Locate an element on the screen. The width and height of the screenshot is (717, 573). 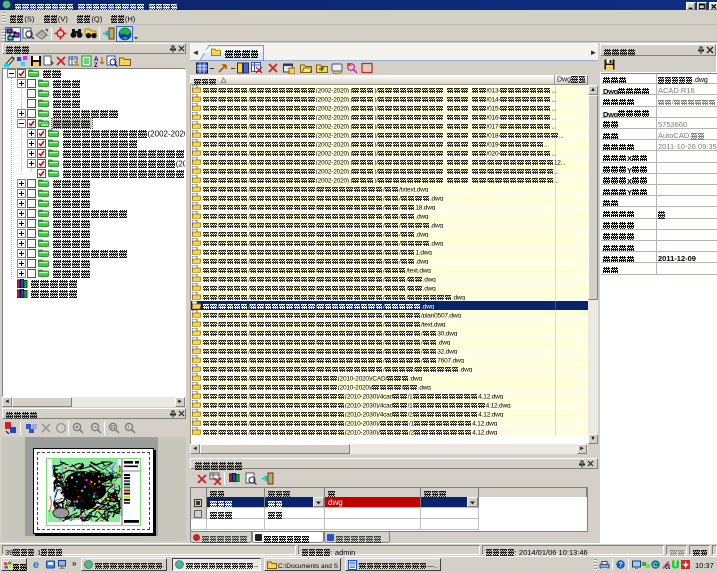
svg-text: 1 is located at coordinates (128, 428).